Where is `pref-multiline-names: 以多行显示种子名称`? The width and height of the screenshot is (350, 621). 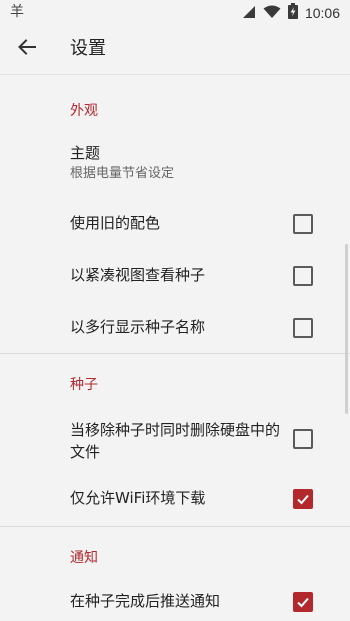 pref-multiline-names: 以多行显示种子名称 is located at coordinates (175, 327).